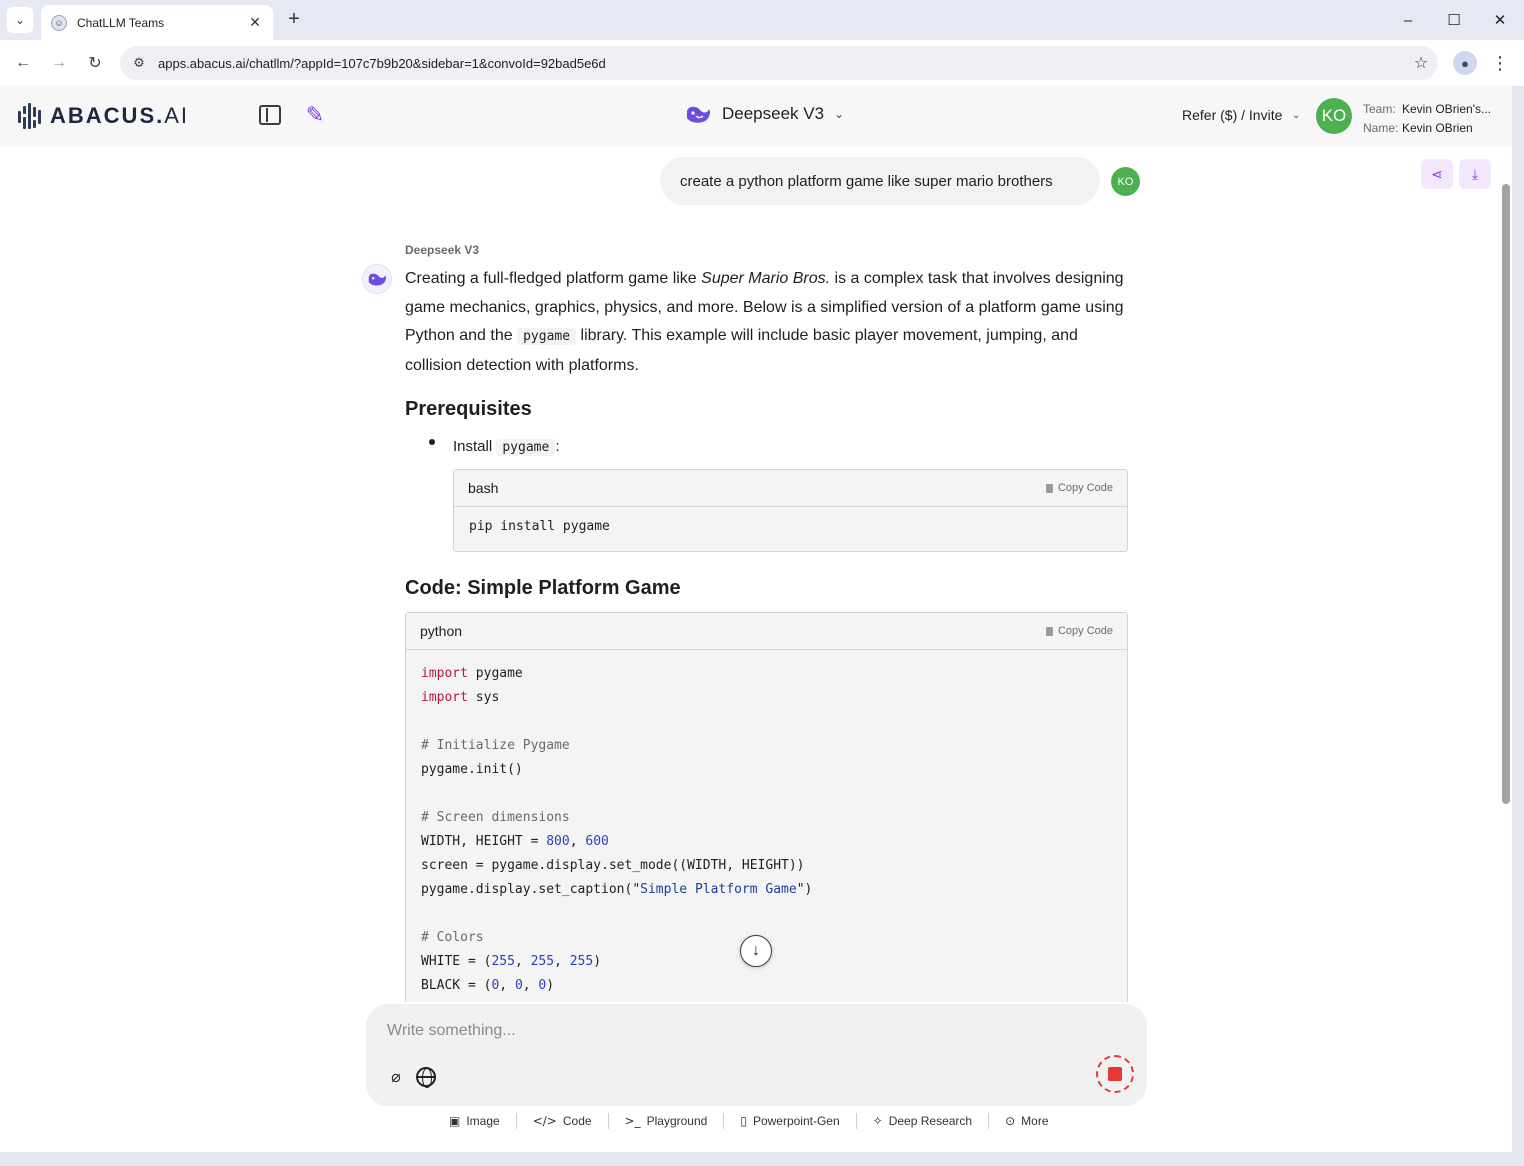 The height and width of the screenshot is (1166, 1524). I want to click on name-label: Name:, so click(1381, 128).